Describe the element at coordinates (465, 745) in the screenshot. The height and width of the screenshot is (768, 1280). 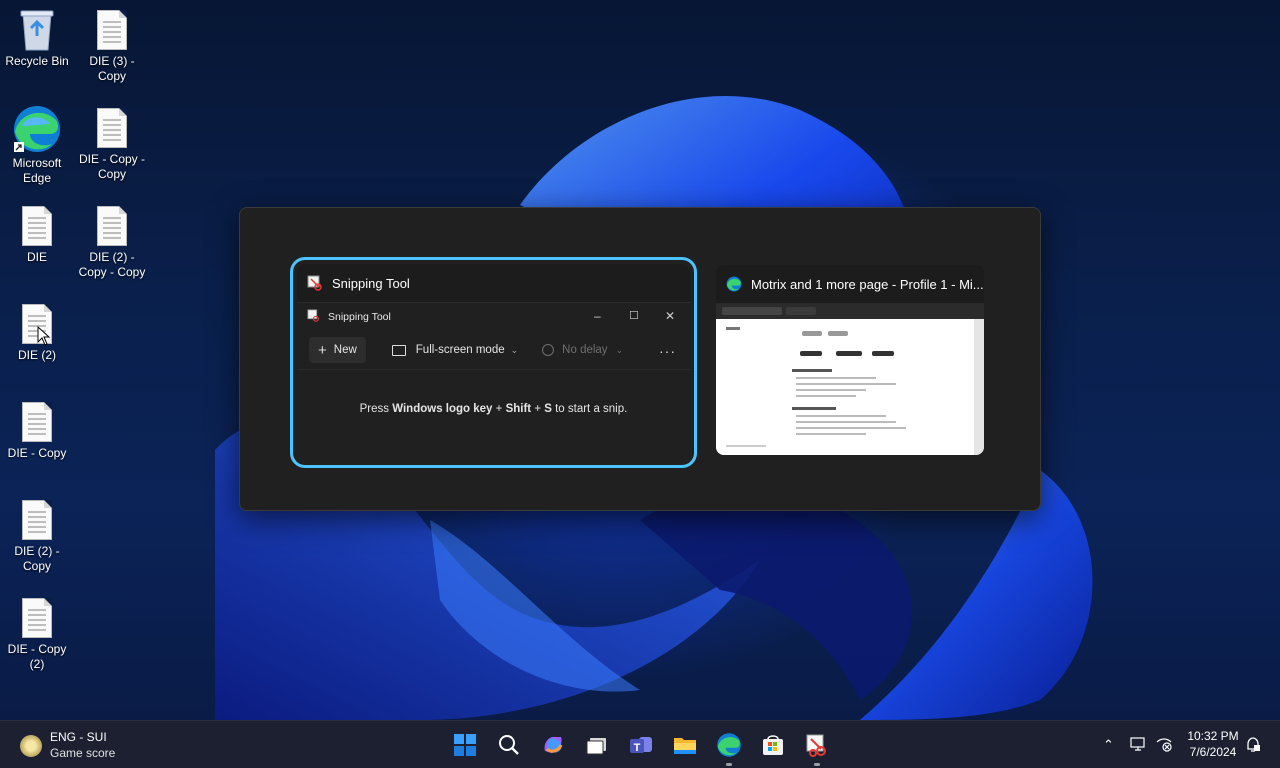
I see `start-icon` at that location.